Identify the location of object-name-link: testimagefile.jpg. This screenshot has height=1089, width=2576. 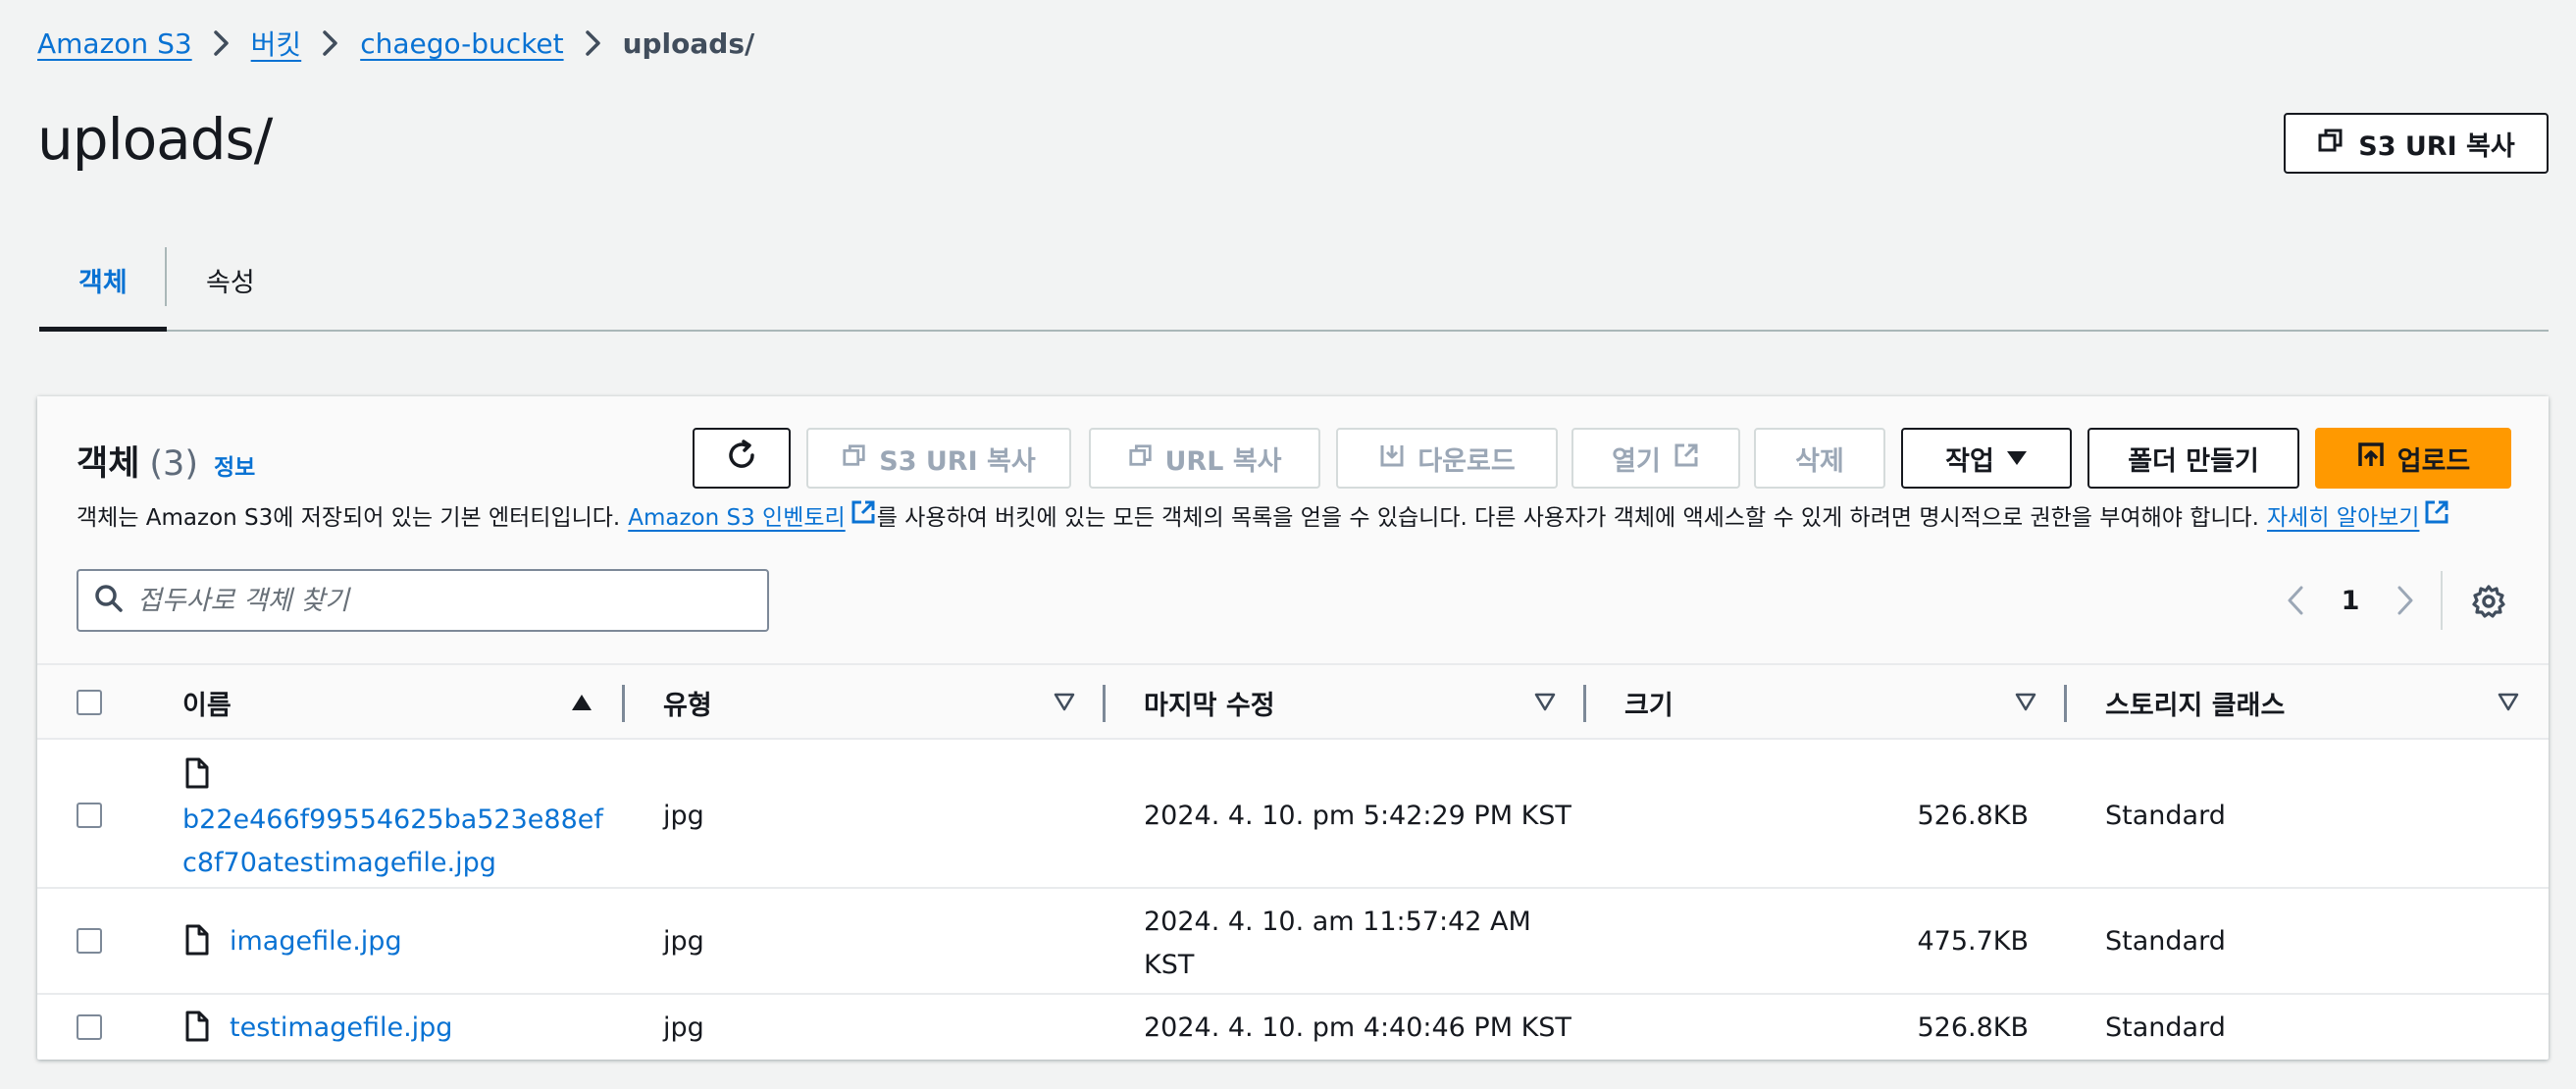
(341, 1027).